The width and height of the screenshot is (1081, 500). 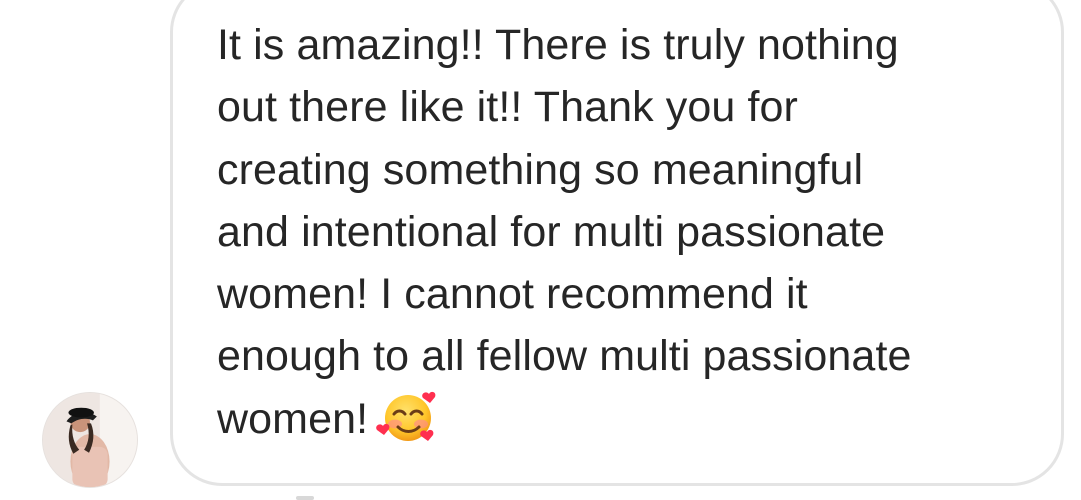 I want to click on sender-avatar, so click(x=90, y=440).